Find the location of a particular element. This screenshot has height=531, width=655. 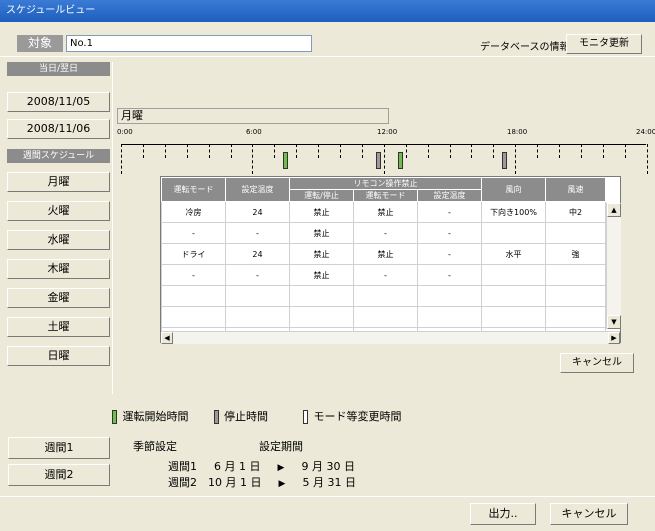

scroll-left-icon: ◀ is located at coordinates (167, 338).